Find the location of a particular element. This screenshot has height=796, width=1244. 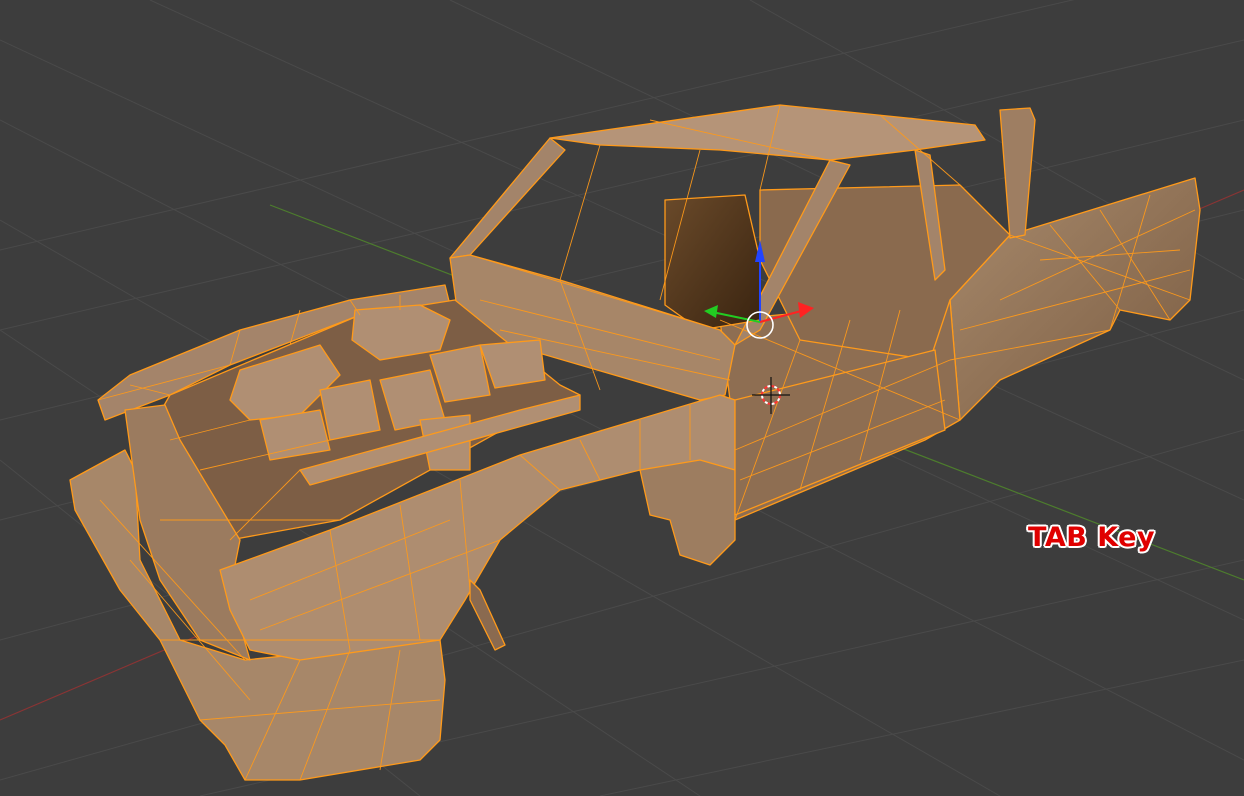

front-strut is located at coordinates (487, 615).